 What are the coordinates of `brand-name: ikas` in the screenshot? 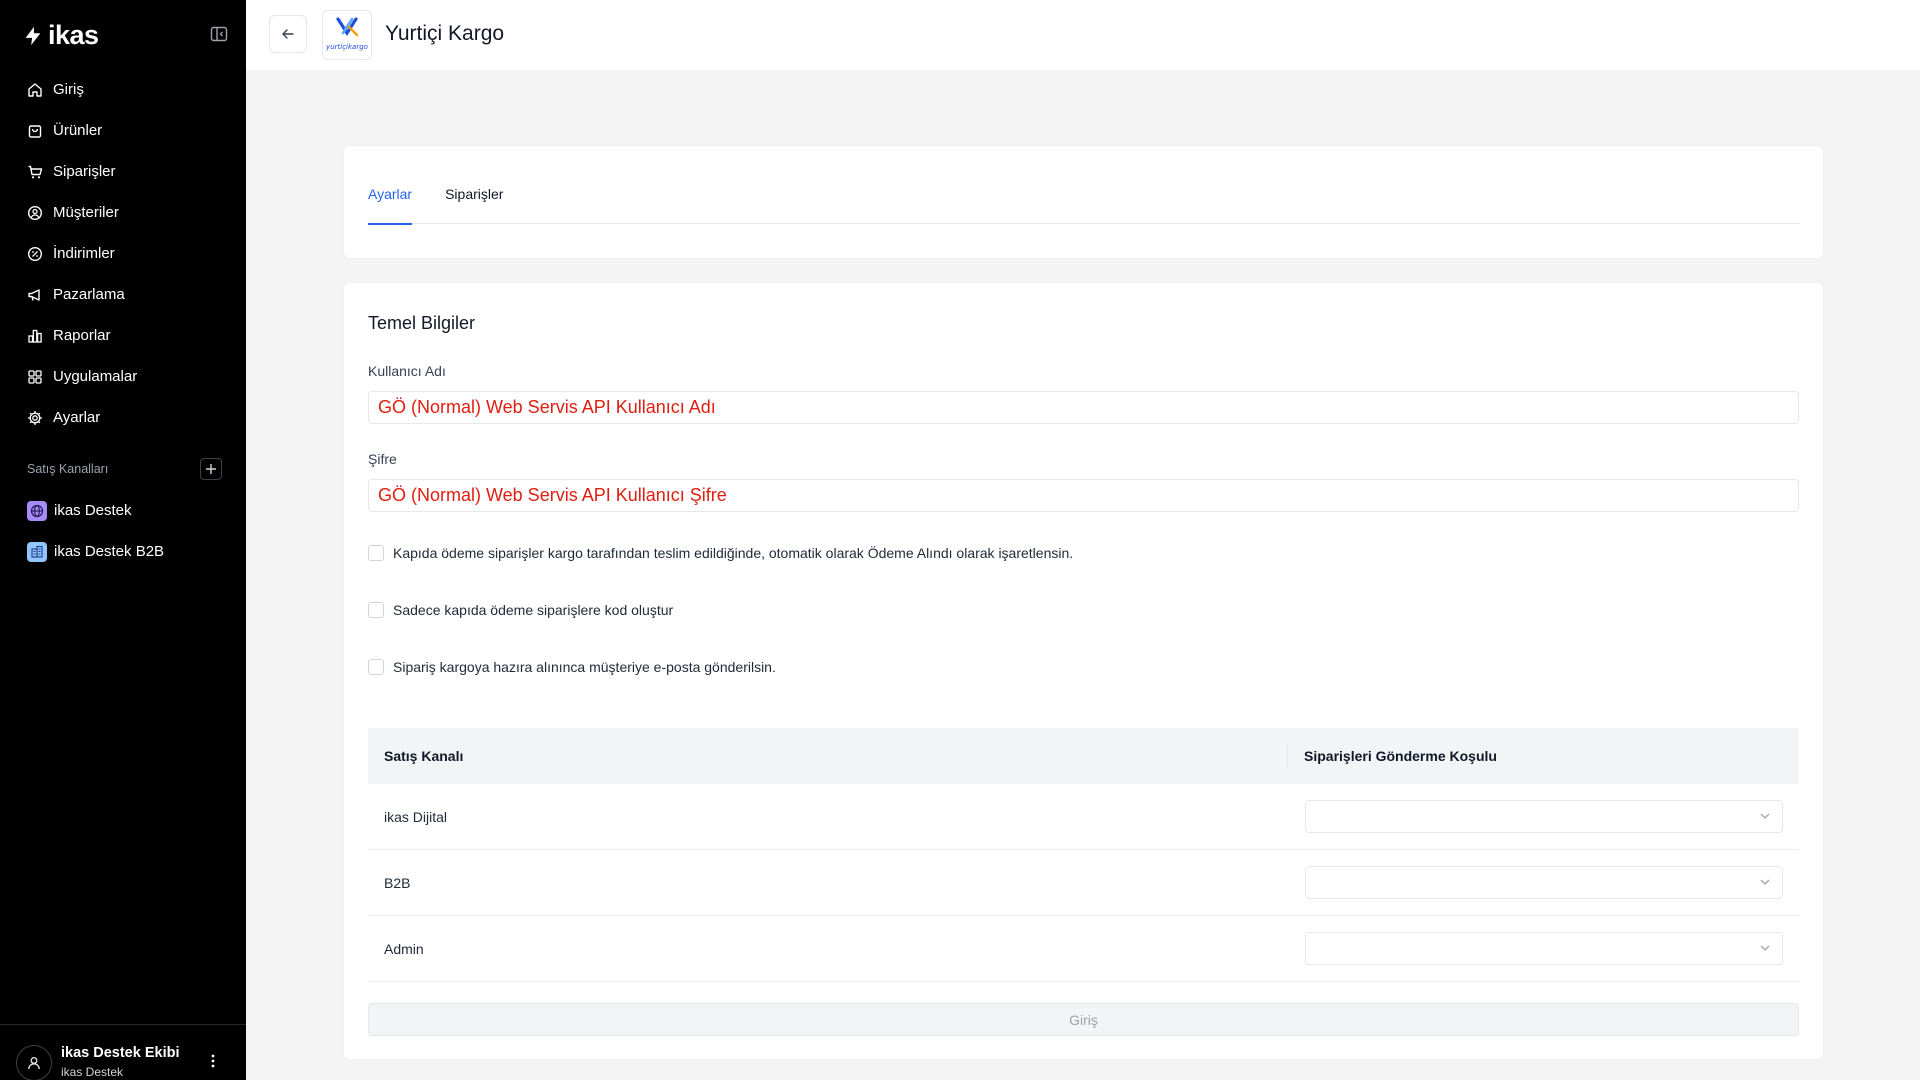 It's located at (73, 35).